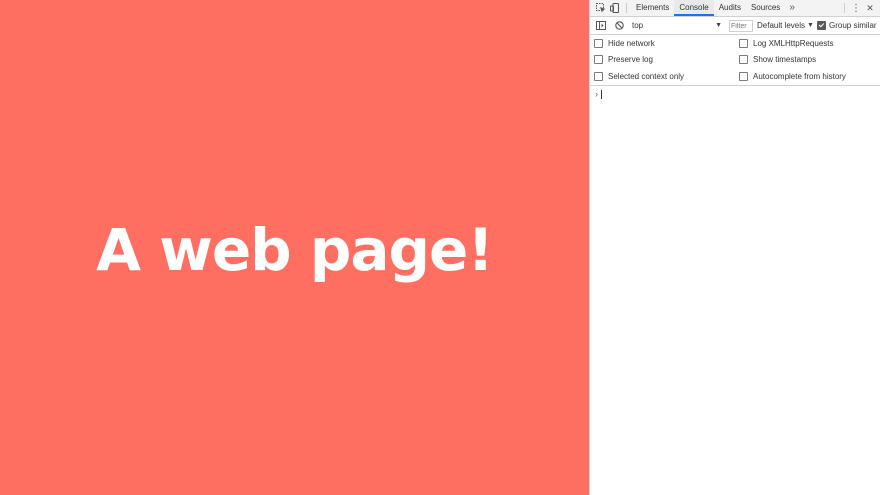 The width and height of the screenshot is (880, 495). Describe the element at coordinates (856, 8) in the screenshot. I see `kebab-menu-icon: ⋮` at that location.